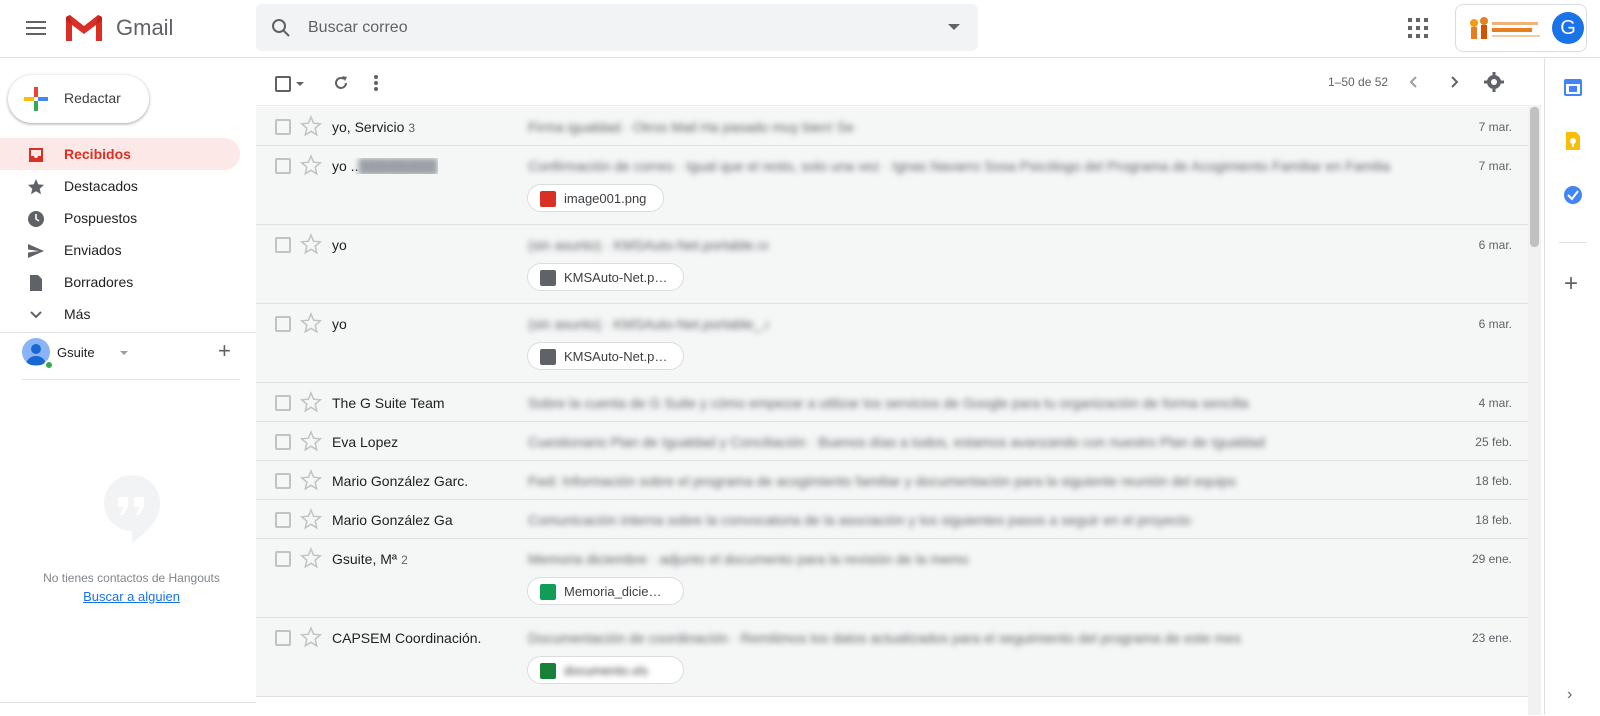 This screenshot has width=1600, height=716. Describe the element at coordinates (341, 83) in the screenshot. I see `refresh-icon` at that location.